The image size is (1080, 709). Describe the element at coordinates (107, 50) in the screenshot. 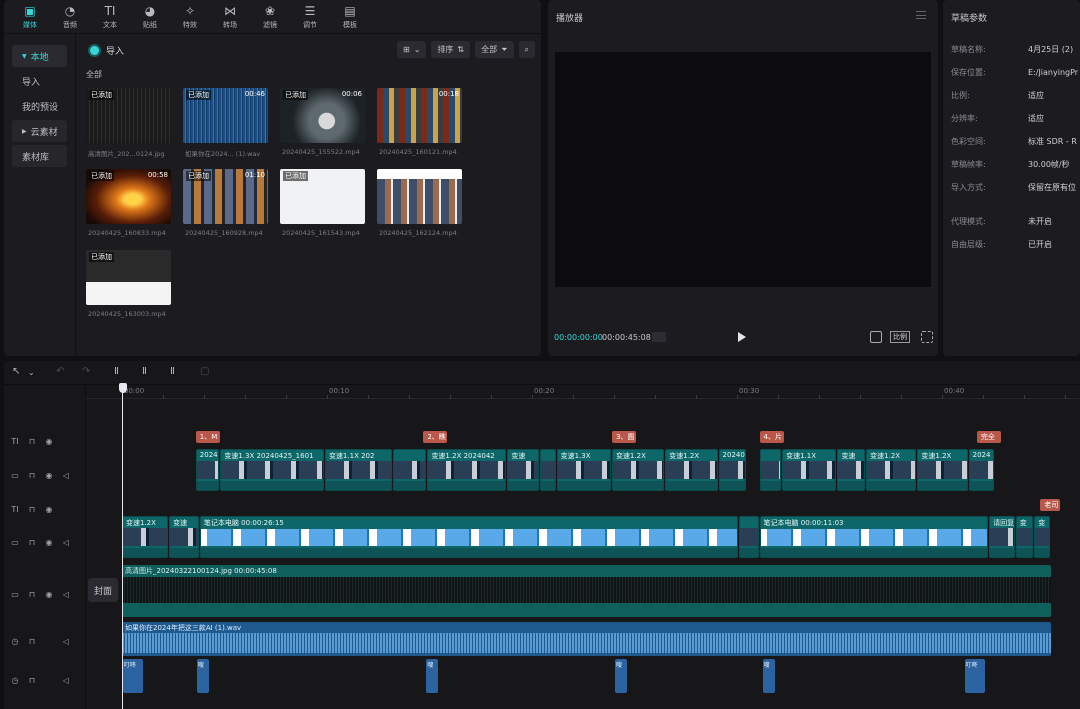

I see `import-button: 导入` at that location.